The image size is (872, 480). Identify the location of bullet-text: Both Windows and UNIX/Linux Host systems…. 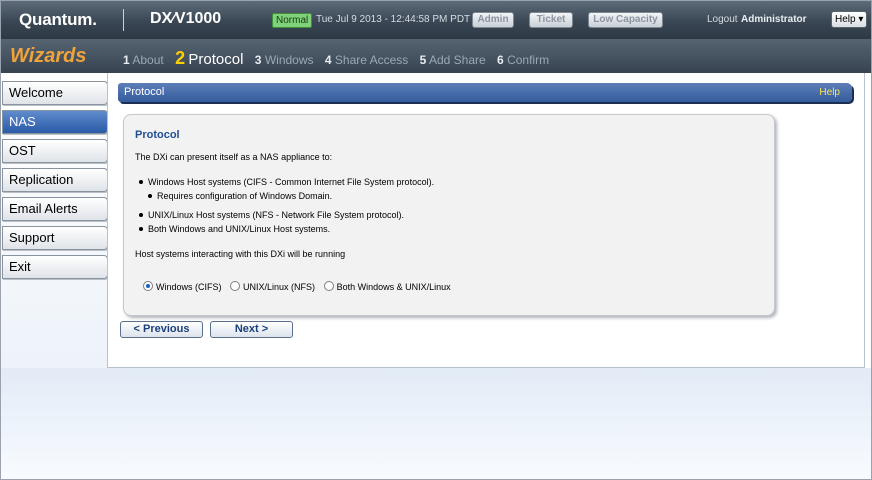
(239, 229).